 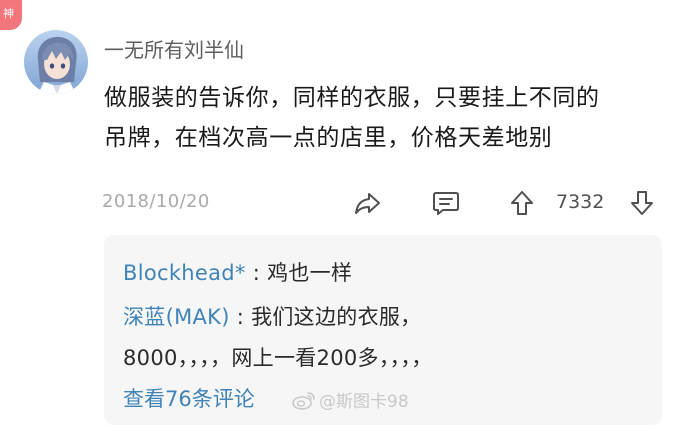 What do you see at coordinates (328, 138) in the screenshot?
I see `comment-line: 吊牌，在档次高一点的店里，价格天差地别` at bounding box center [328, 138].